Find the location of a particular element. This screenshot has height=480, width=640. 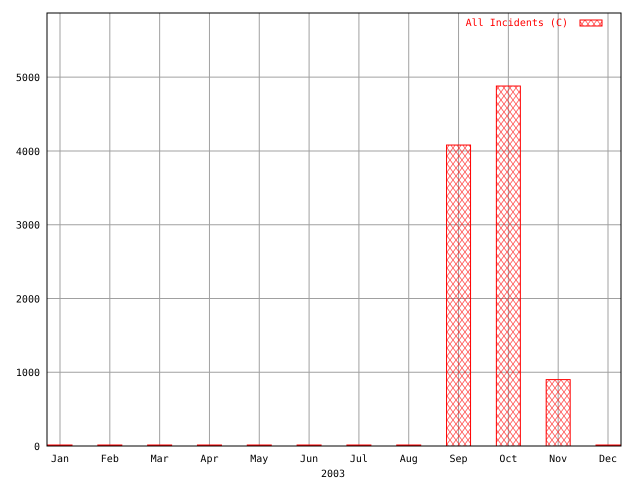

legend-label: All Incidents (C) is located at coordinates (517, 23).